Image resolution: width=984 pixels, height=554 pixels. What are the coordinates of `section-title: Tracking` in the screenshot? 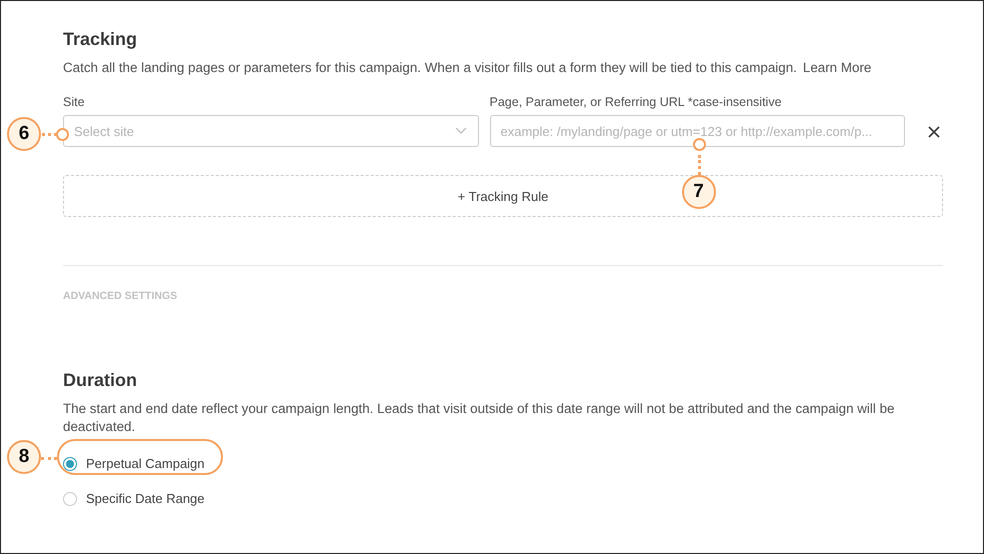 It's located at (100, 39).